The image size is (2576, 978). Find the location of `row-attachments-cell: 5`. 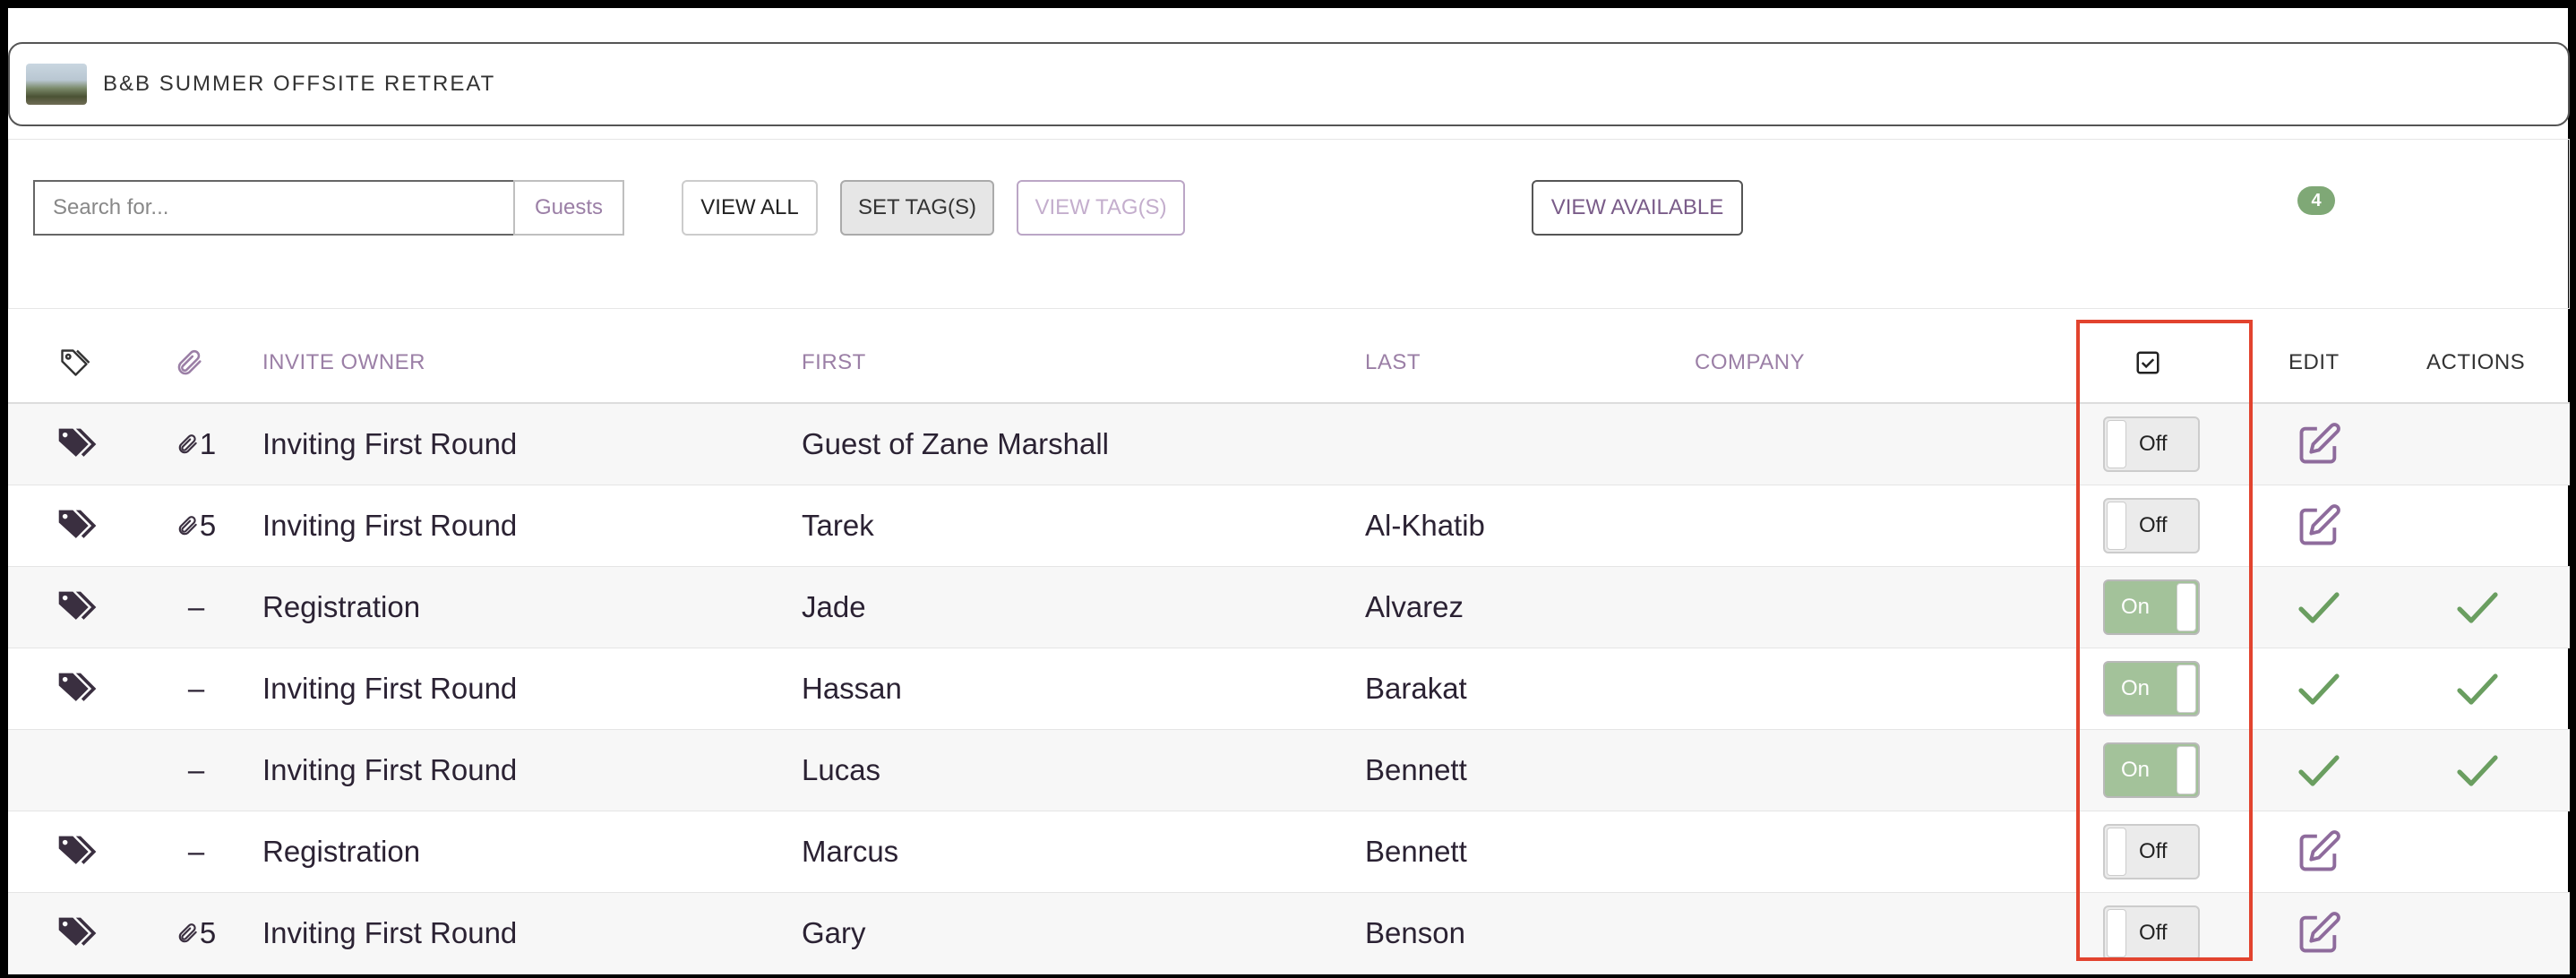

row-attachments-cell: 5 is located at coordinates (196, 933).